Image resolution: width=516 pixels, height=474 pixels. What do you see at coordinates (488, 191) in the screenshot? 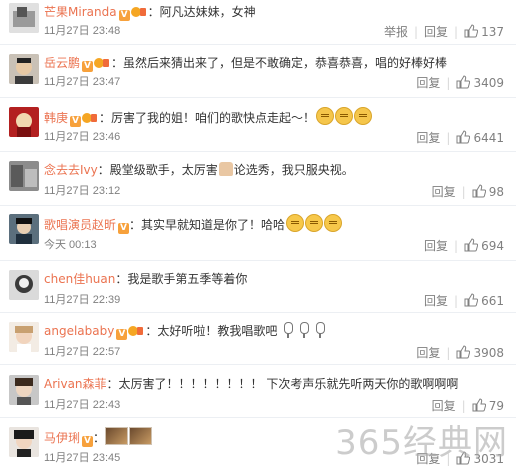
I see `like-button: 98` at bounding box center [488, 191].